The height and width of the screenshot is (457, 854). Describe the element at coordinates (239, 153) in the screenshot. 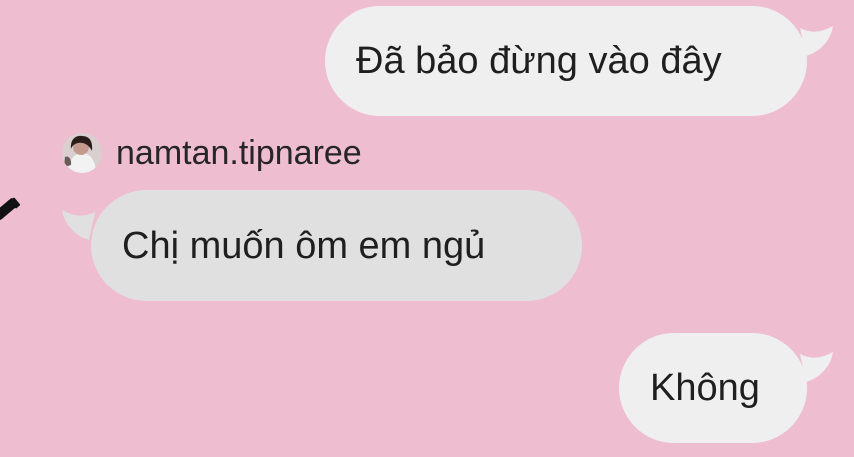

I see `sender-username: namtan.tipnaree` at that location.